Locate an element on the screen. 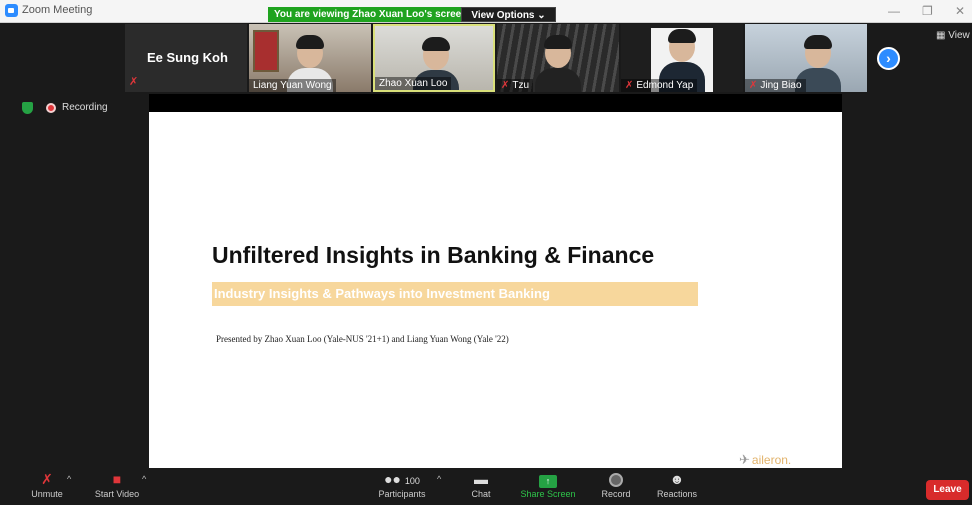  participant-tile: Ee Sung Koh ✗ is located at coordinates (186, 58).